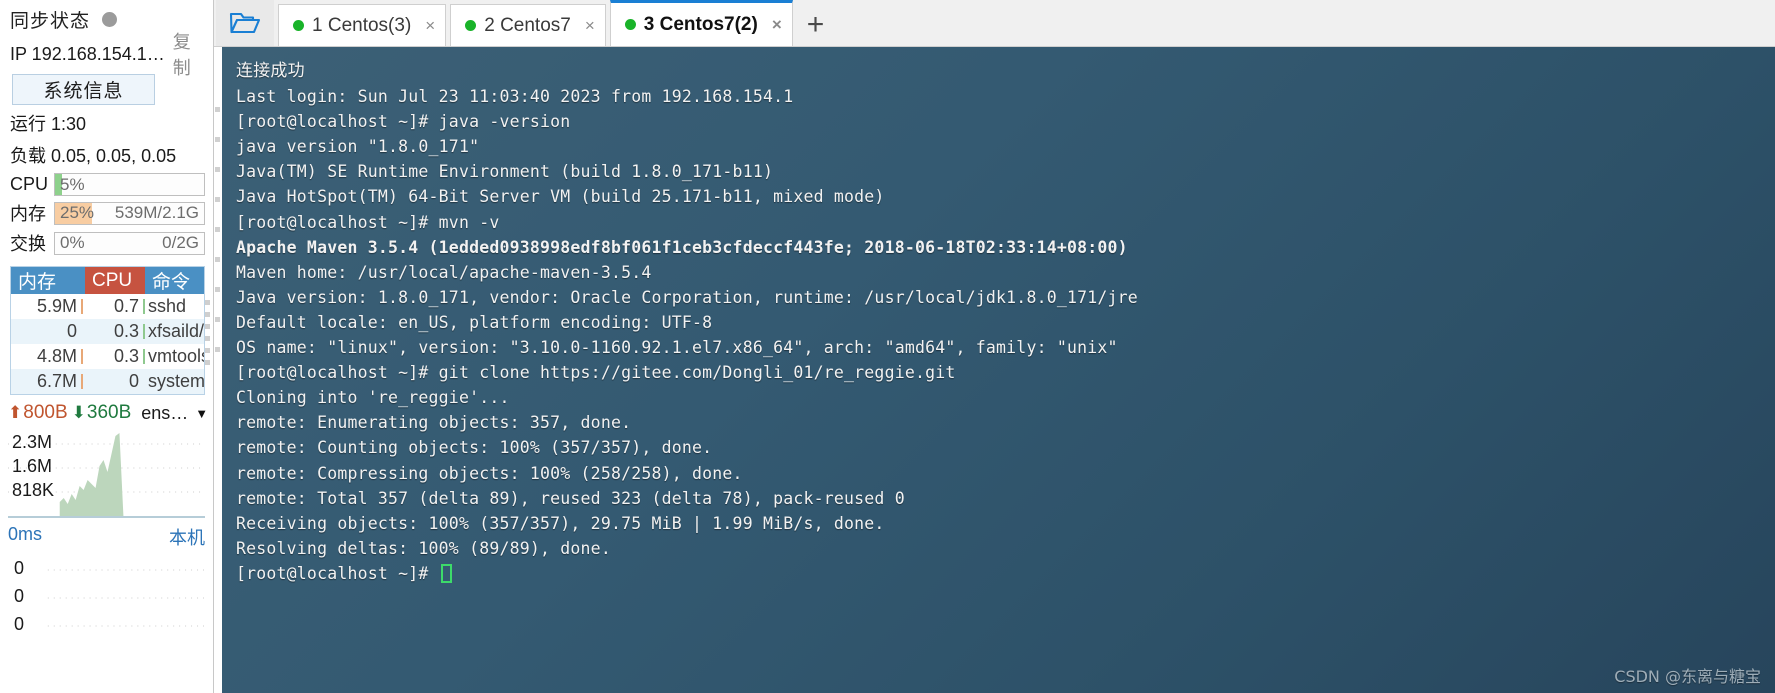 The width and height of the screenshot is (1775, 693). What do you see at coordinates (129, 184) in the screenshot?
I see `meter-bar: 5%` at bounding box center [129, 184].